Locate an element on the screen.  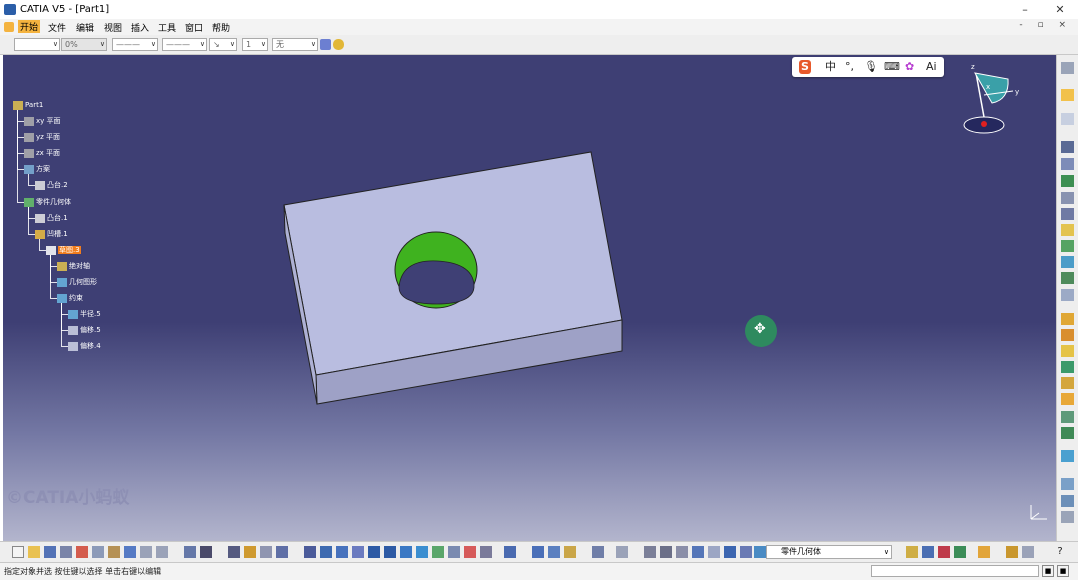
define-in-work-icon is located at coordinates (760, 552).